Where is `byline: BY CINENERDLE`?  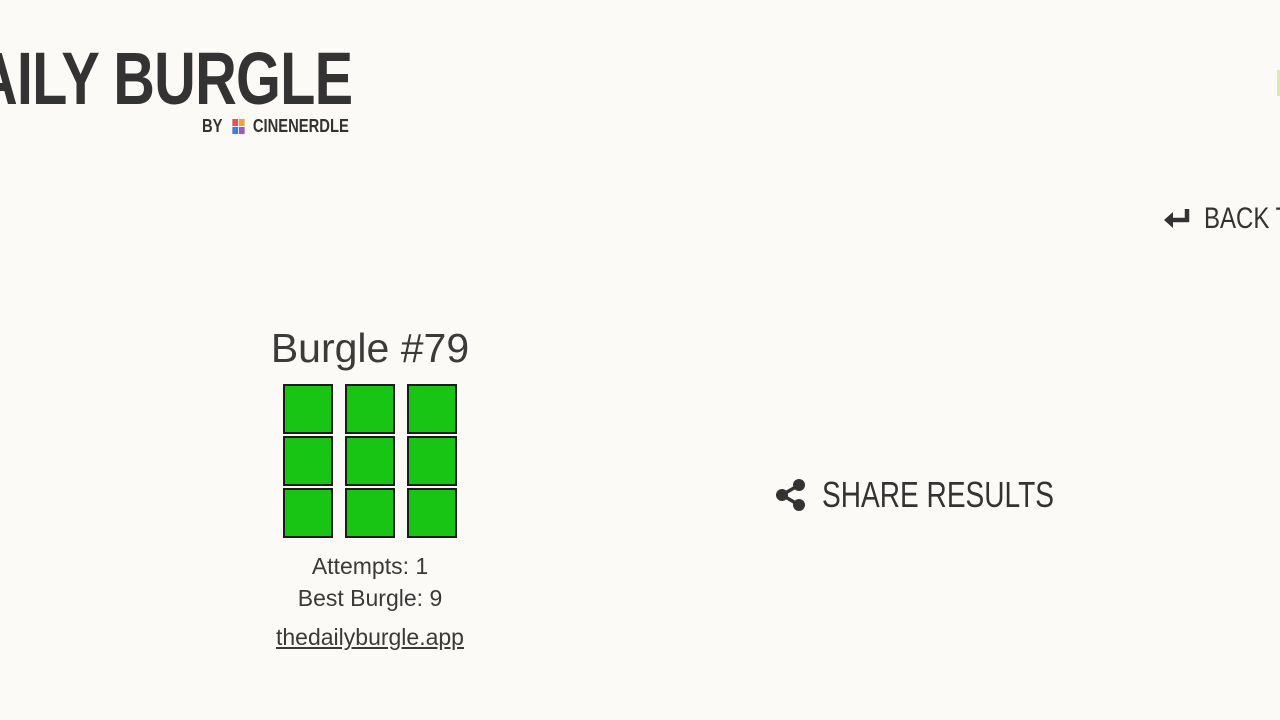 byline: BY CINENERDLE is located at coordinates (275, 126).